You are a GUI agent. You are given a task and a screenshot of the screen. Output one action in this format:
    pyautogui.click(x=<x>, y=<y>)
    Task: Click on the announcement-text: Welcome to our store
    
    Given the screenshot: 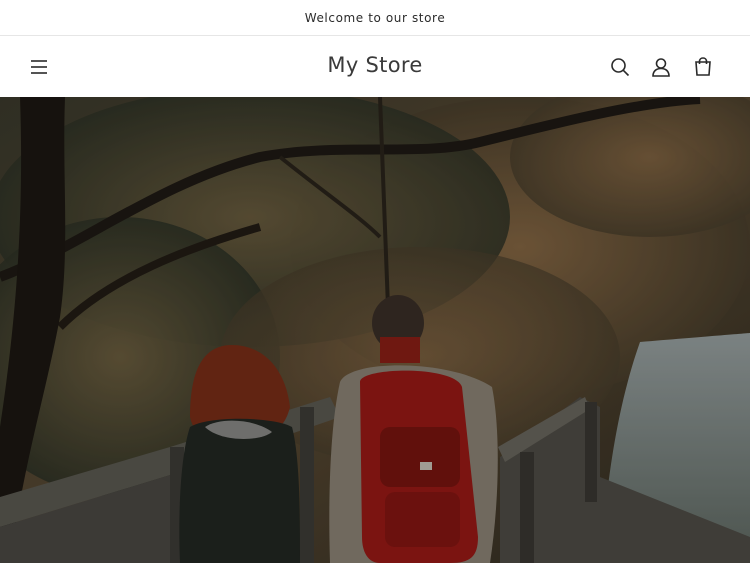 What is the action you would take?
    pyautogui.click(x=375, y=17)
    